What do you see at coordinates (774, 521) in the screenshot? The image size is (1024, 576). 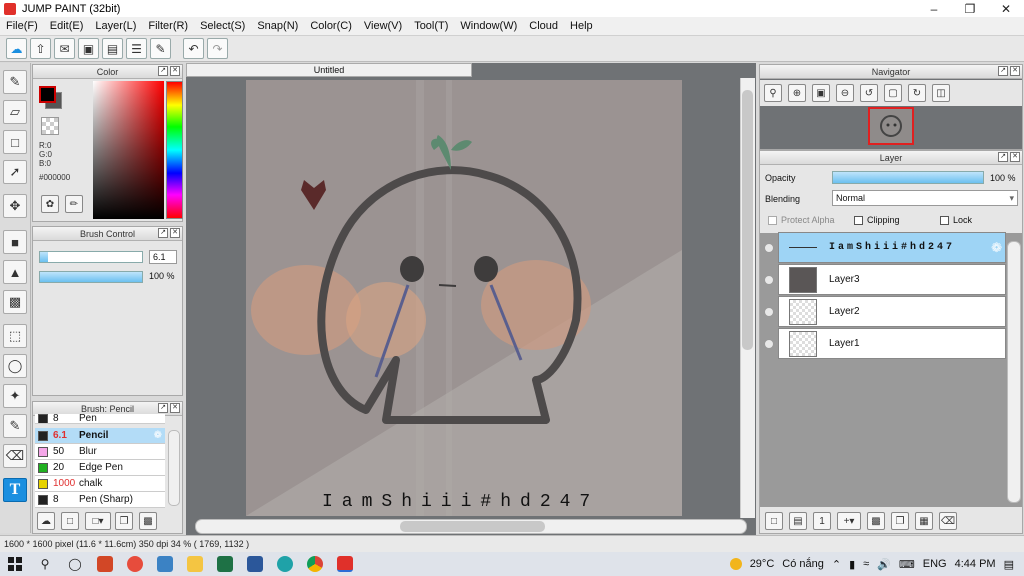 I see `new-layer-icon: □` at bounding box center [774, 521].